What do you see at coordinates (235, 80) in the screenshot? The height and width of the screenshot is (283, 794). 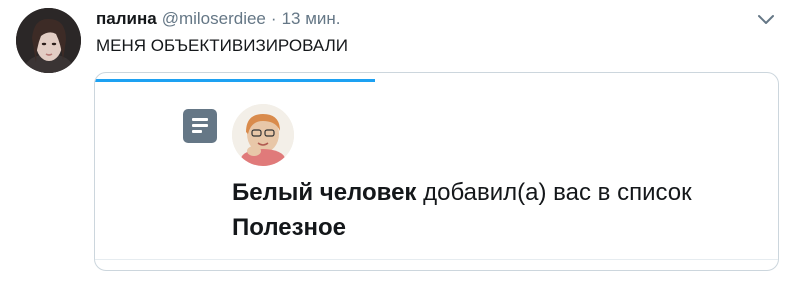 I see `card-progress-bar` at bounding box center [235, 80].